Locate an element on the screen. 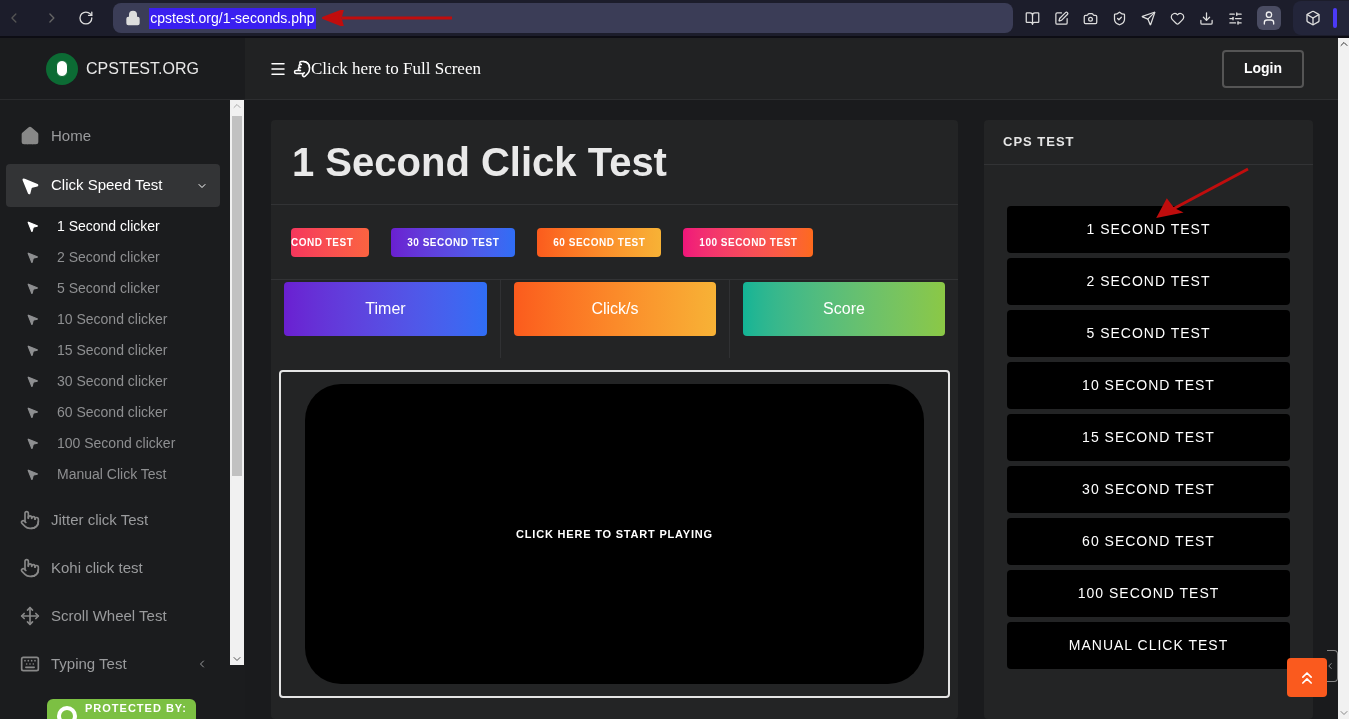 This screenshot has width=1349, height=719. logo-icon is located at coordinates (62, 68).